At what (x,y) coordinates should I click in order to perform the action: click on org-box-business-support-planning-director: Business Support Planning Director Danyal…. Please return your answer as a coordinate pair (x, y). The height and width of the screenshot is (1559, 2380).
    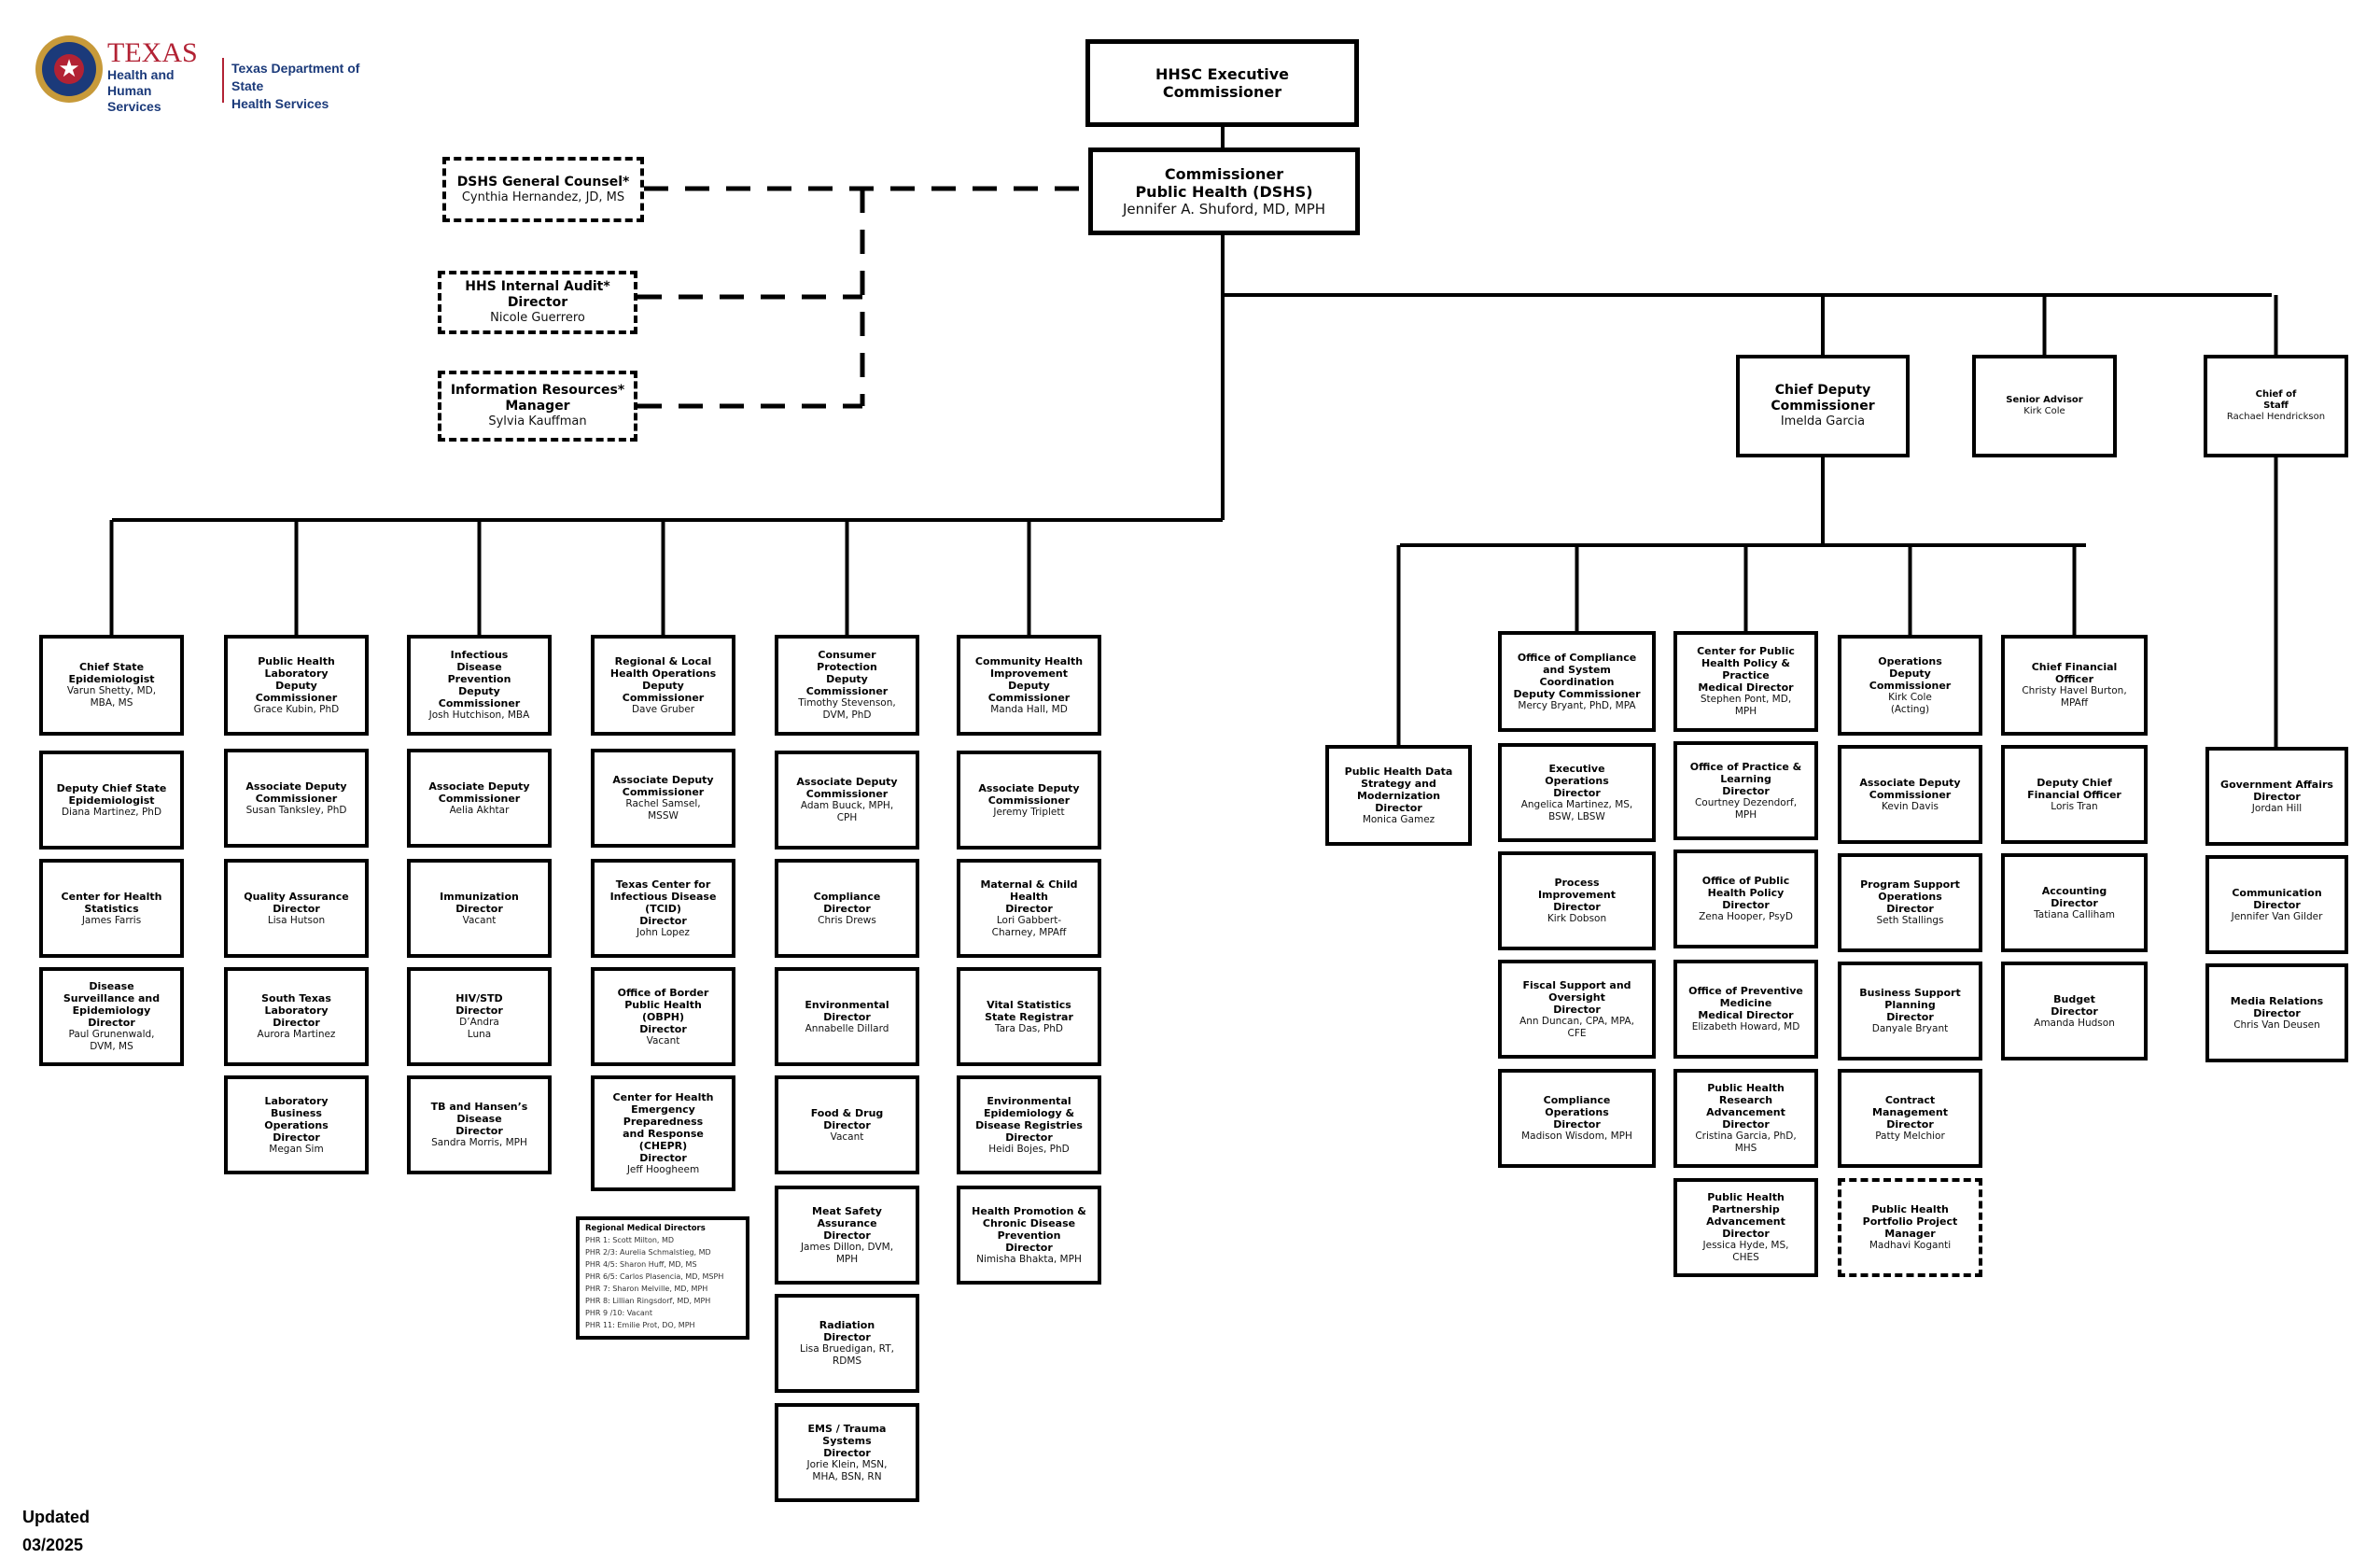
    Looking at the image, I should click on (1910, 1011).